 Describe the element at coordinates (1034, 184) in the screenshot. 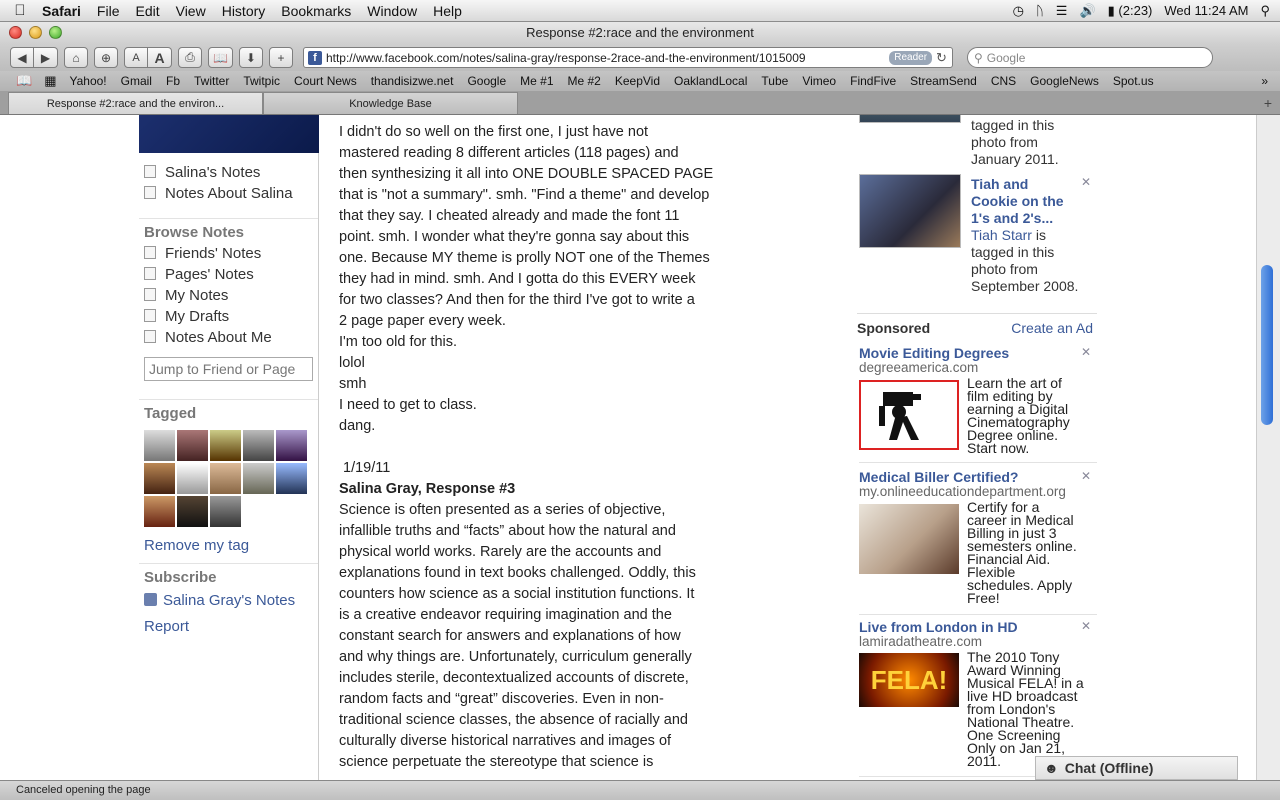

I see `photo-title-line: Tiah and` at that location.